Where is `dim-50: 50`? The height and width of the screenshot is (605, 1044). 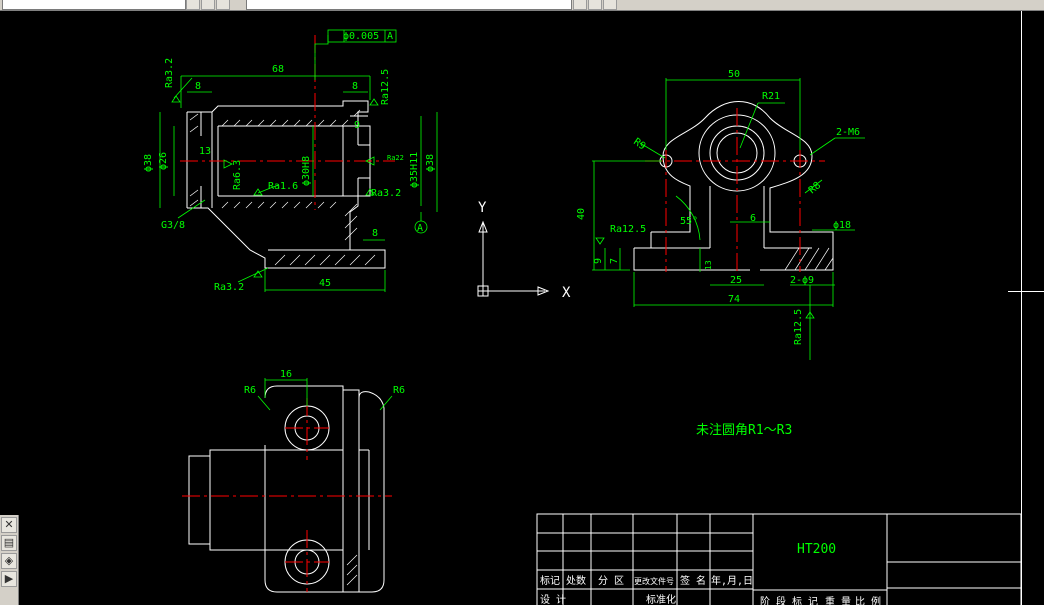 dim-50: 50 is located at coordinates (734, 74).